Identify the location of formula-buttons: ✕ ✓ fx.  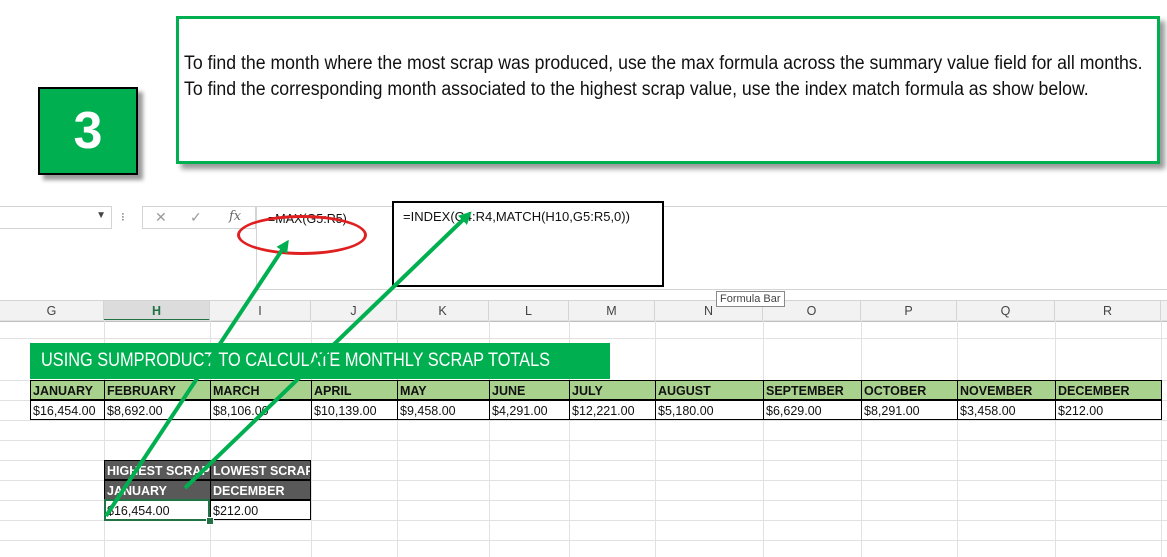
(199, 217).